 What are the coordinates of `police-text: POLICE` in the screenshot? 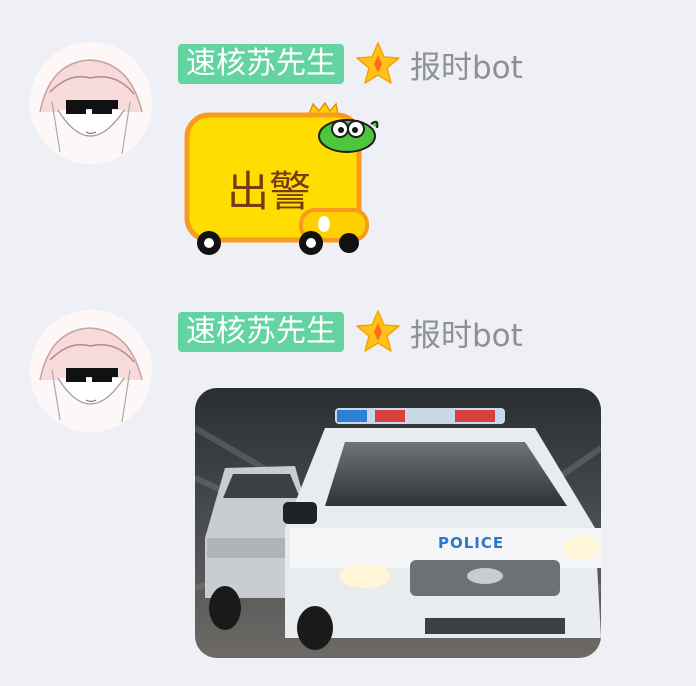 It's located at (471, 543).